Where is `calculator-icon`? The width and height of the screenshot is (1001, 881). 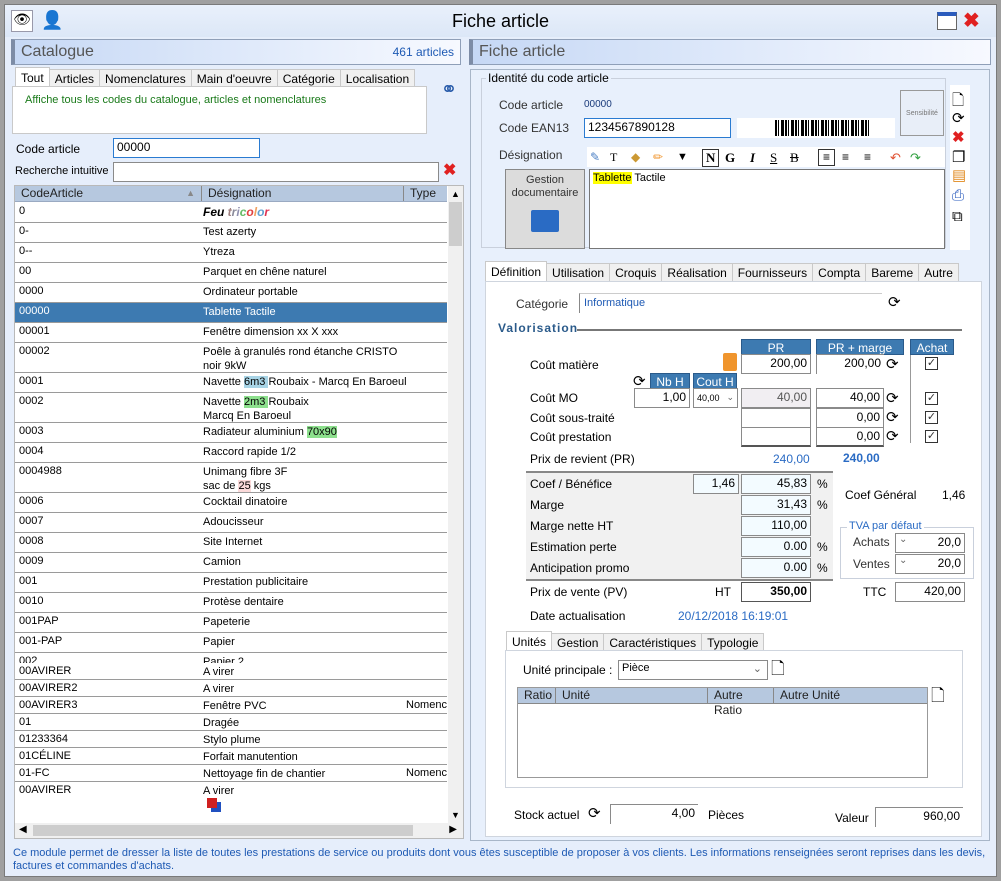
calculator-icon is located at coordinates (730, 362).